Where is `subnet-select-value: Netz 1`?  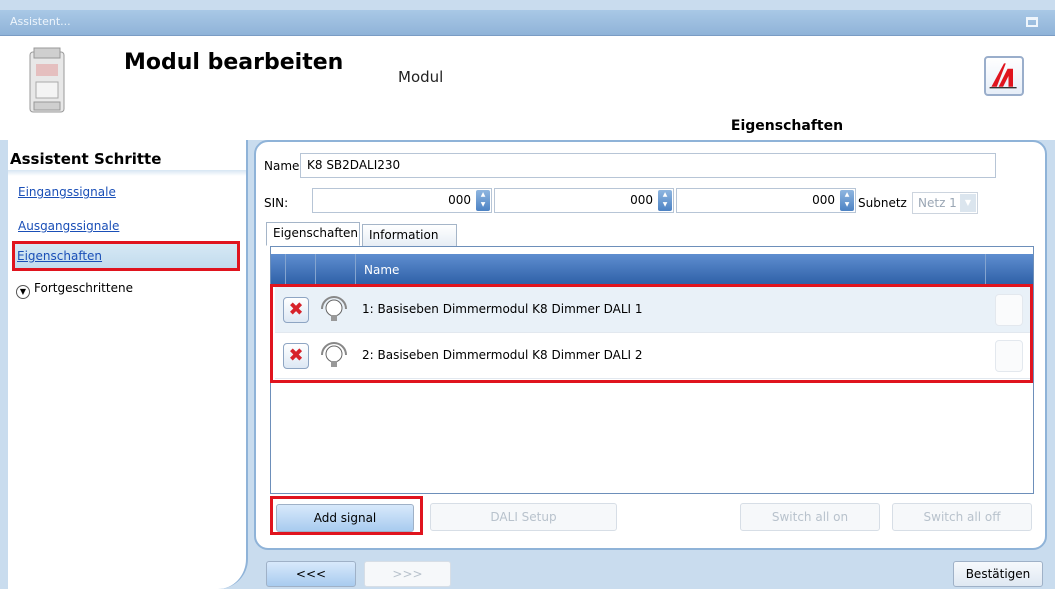 subnet-select-value: Netz 1 is located at coordinates (937, 203).